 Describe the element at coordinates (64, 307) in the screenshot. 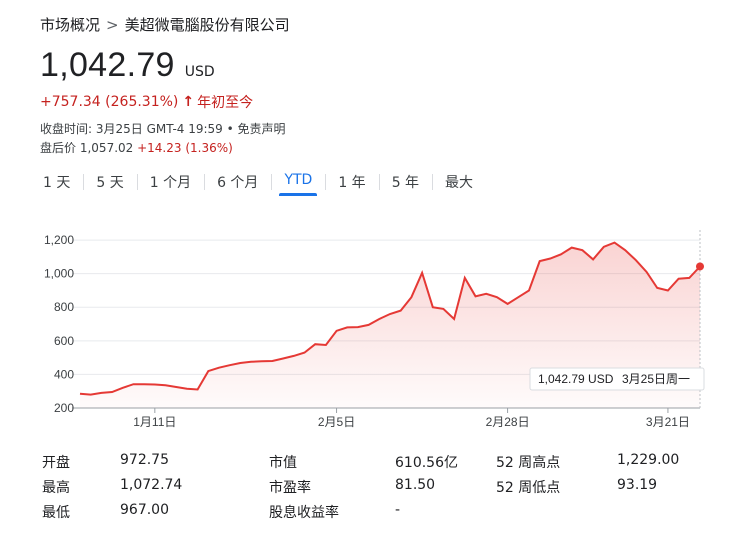

I see `y-tick-label: 800` at that location.